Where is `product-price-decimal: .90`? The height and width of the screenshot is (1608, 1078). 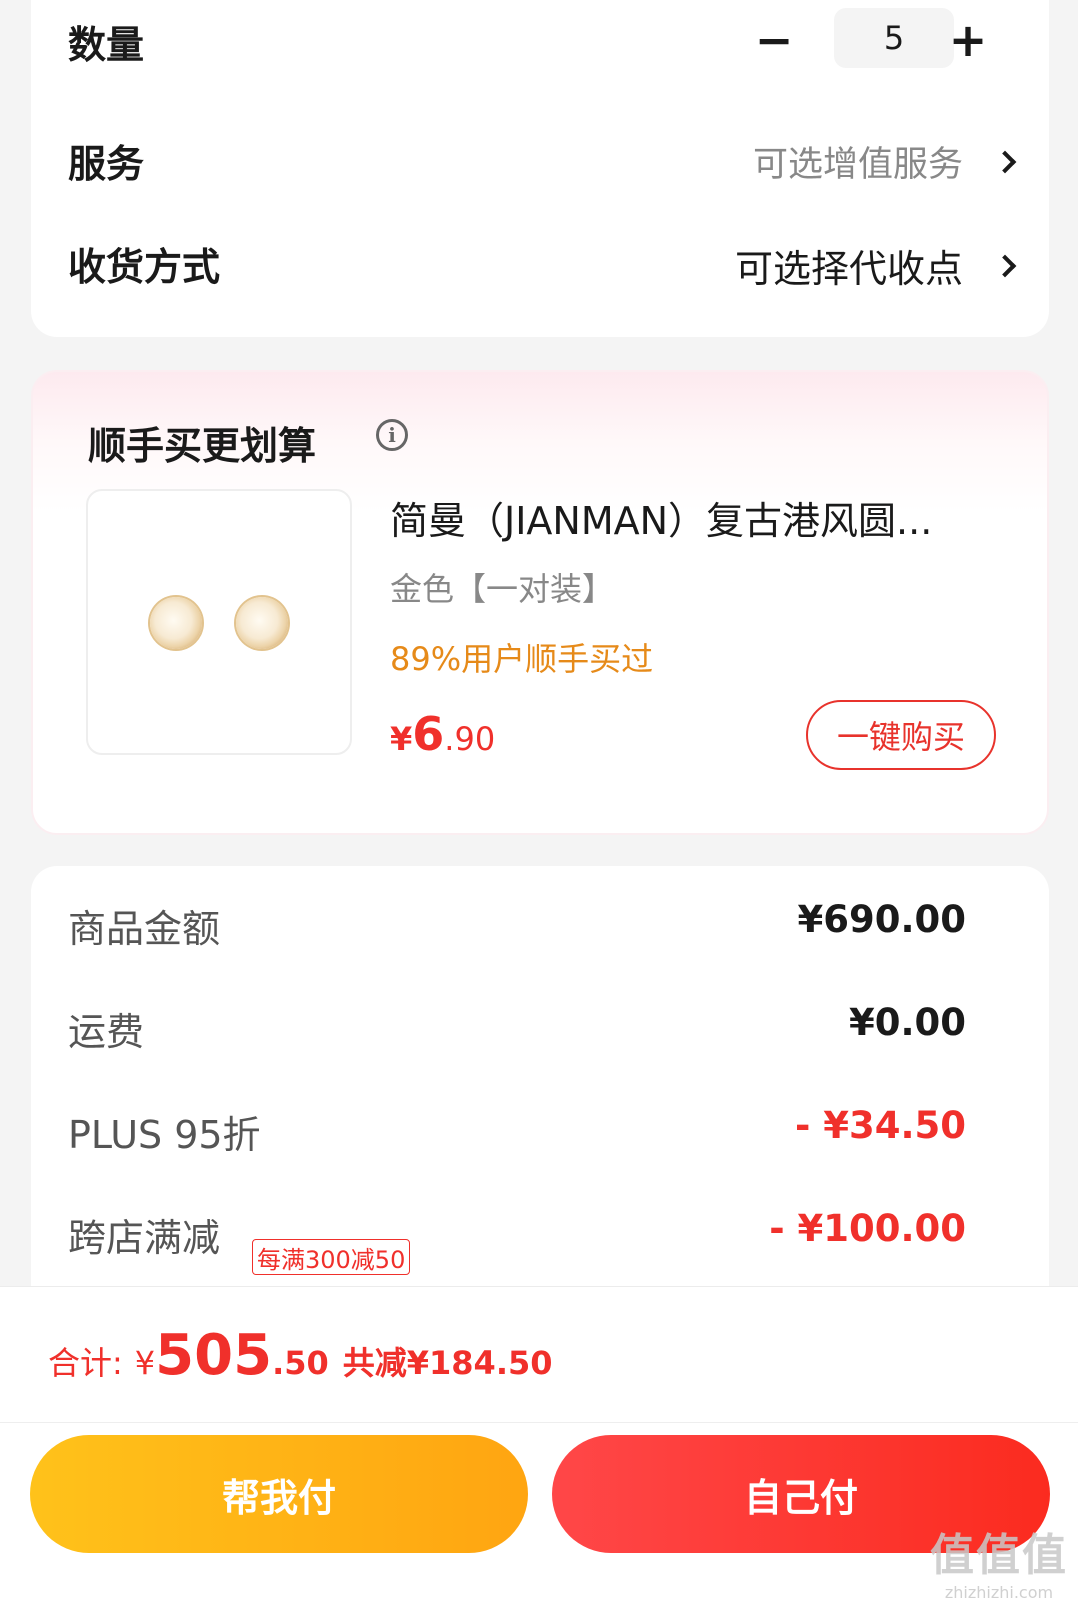 product-price-decimal: .90 is located at coordinates (470, 739).